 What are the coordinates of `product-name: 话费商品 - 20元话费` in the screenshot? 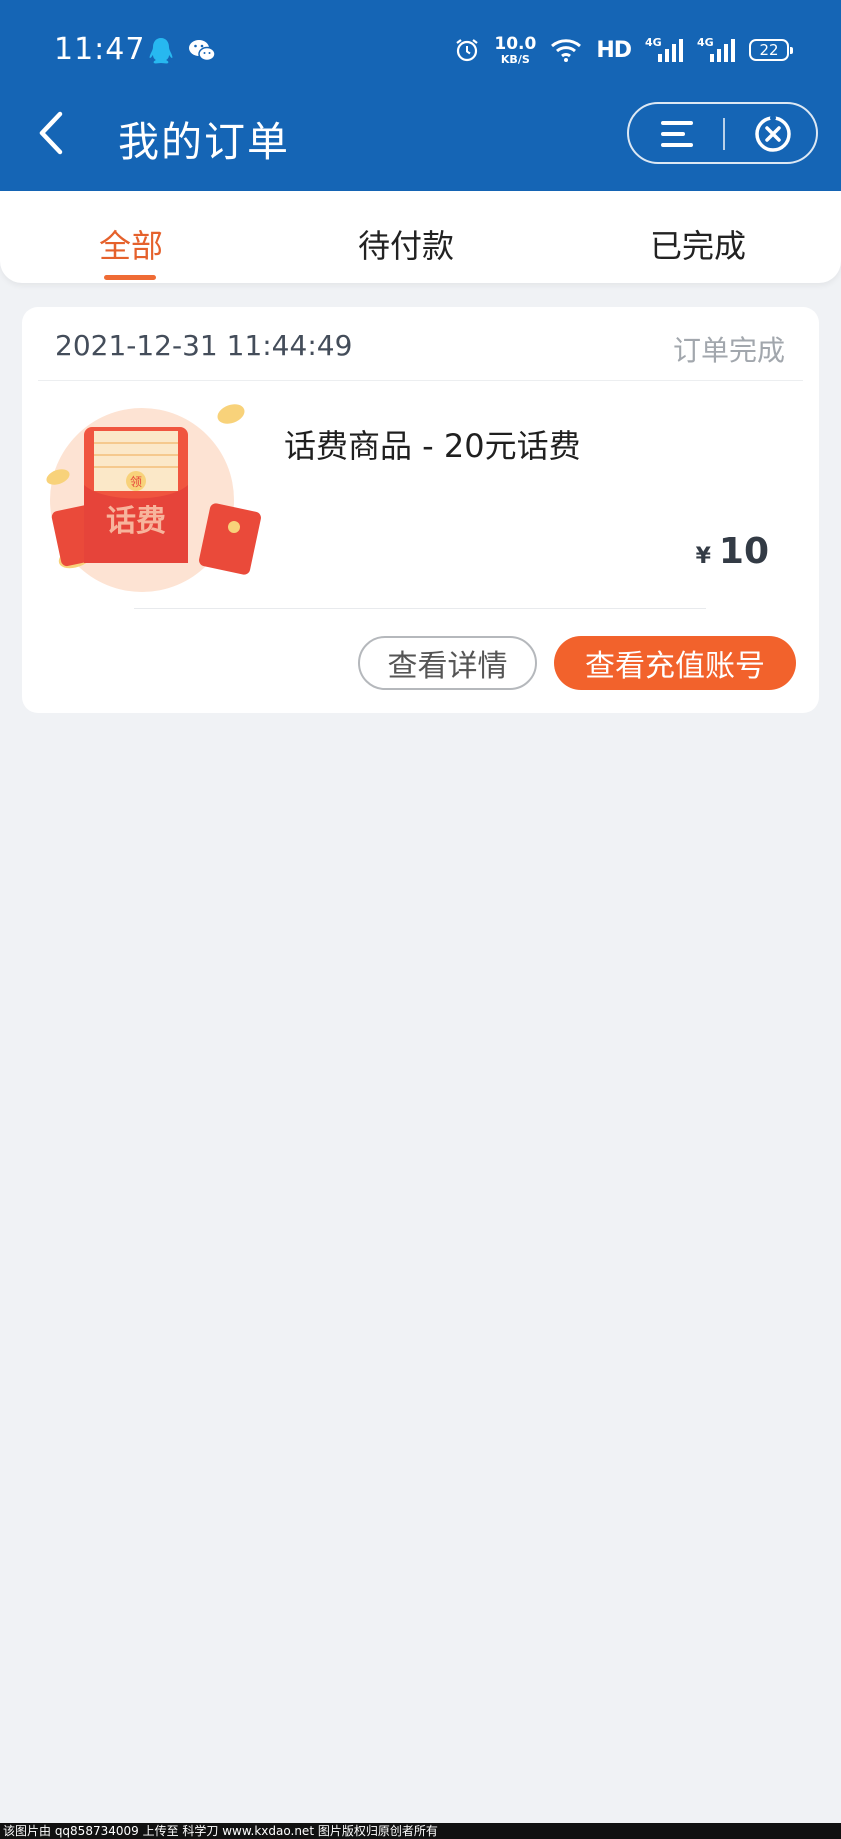 It's located at (432, 446).